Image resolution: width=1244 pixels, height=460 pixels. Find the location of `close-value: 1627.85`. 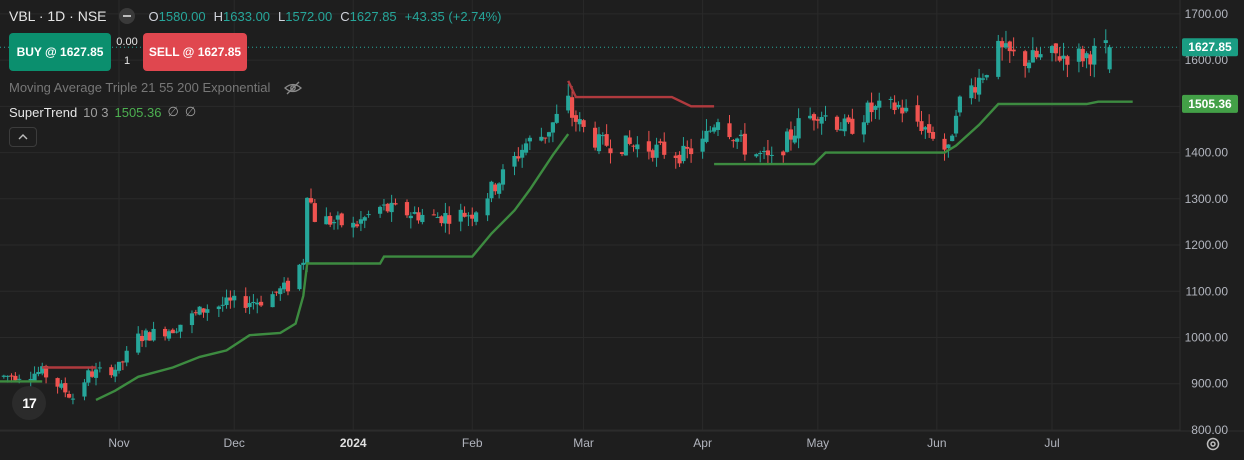

close-value: 1627.85 is located at coordinates (373, 16).